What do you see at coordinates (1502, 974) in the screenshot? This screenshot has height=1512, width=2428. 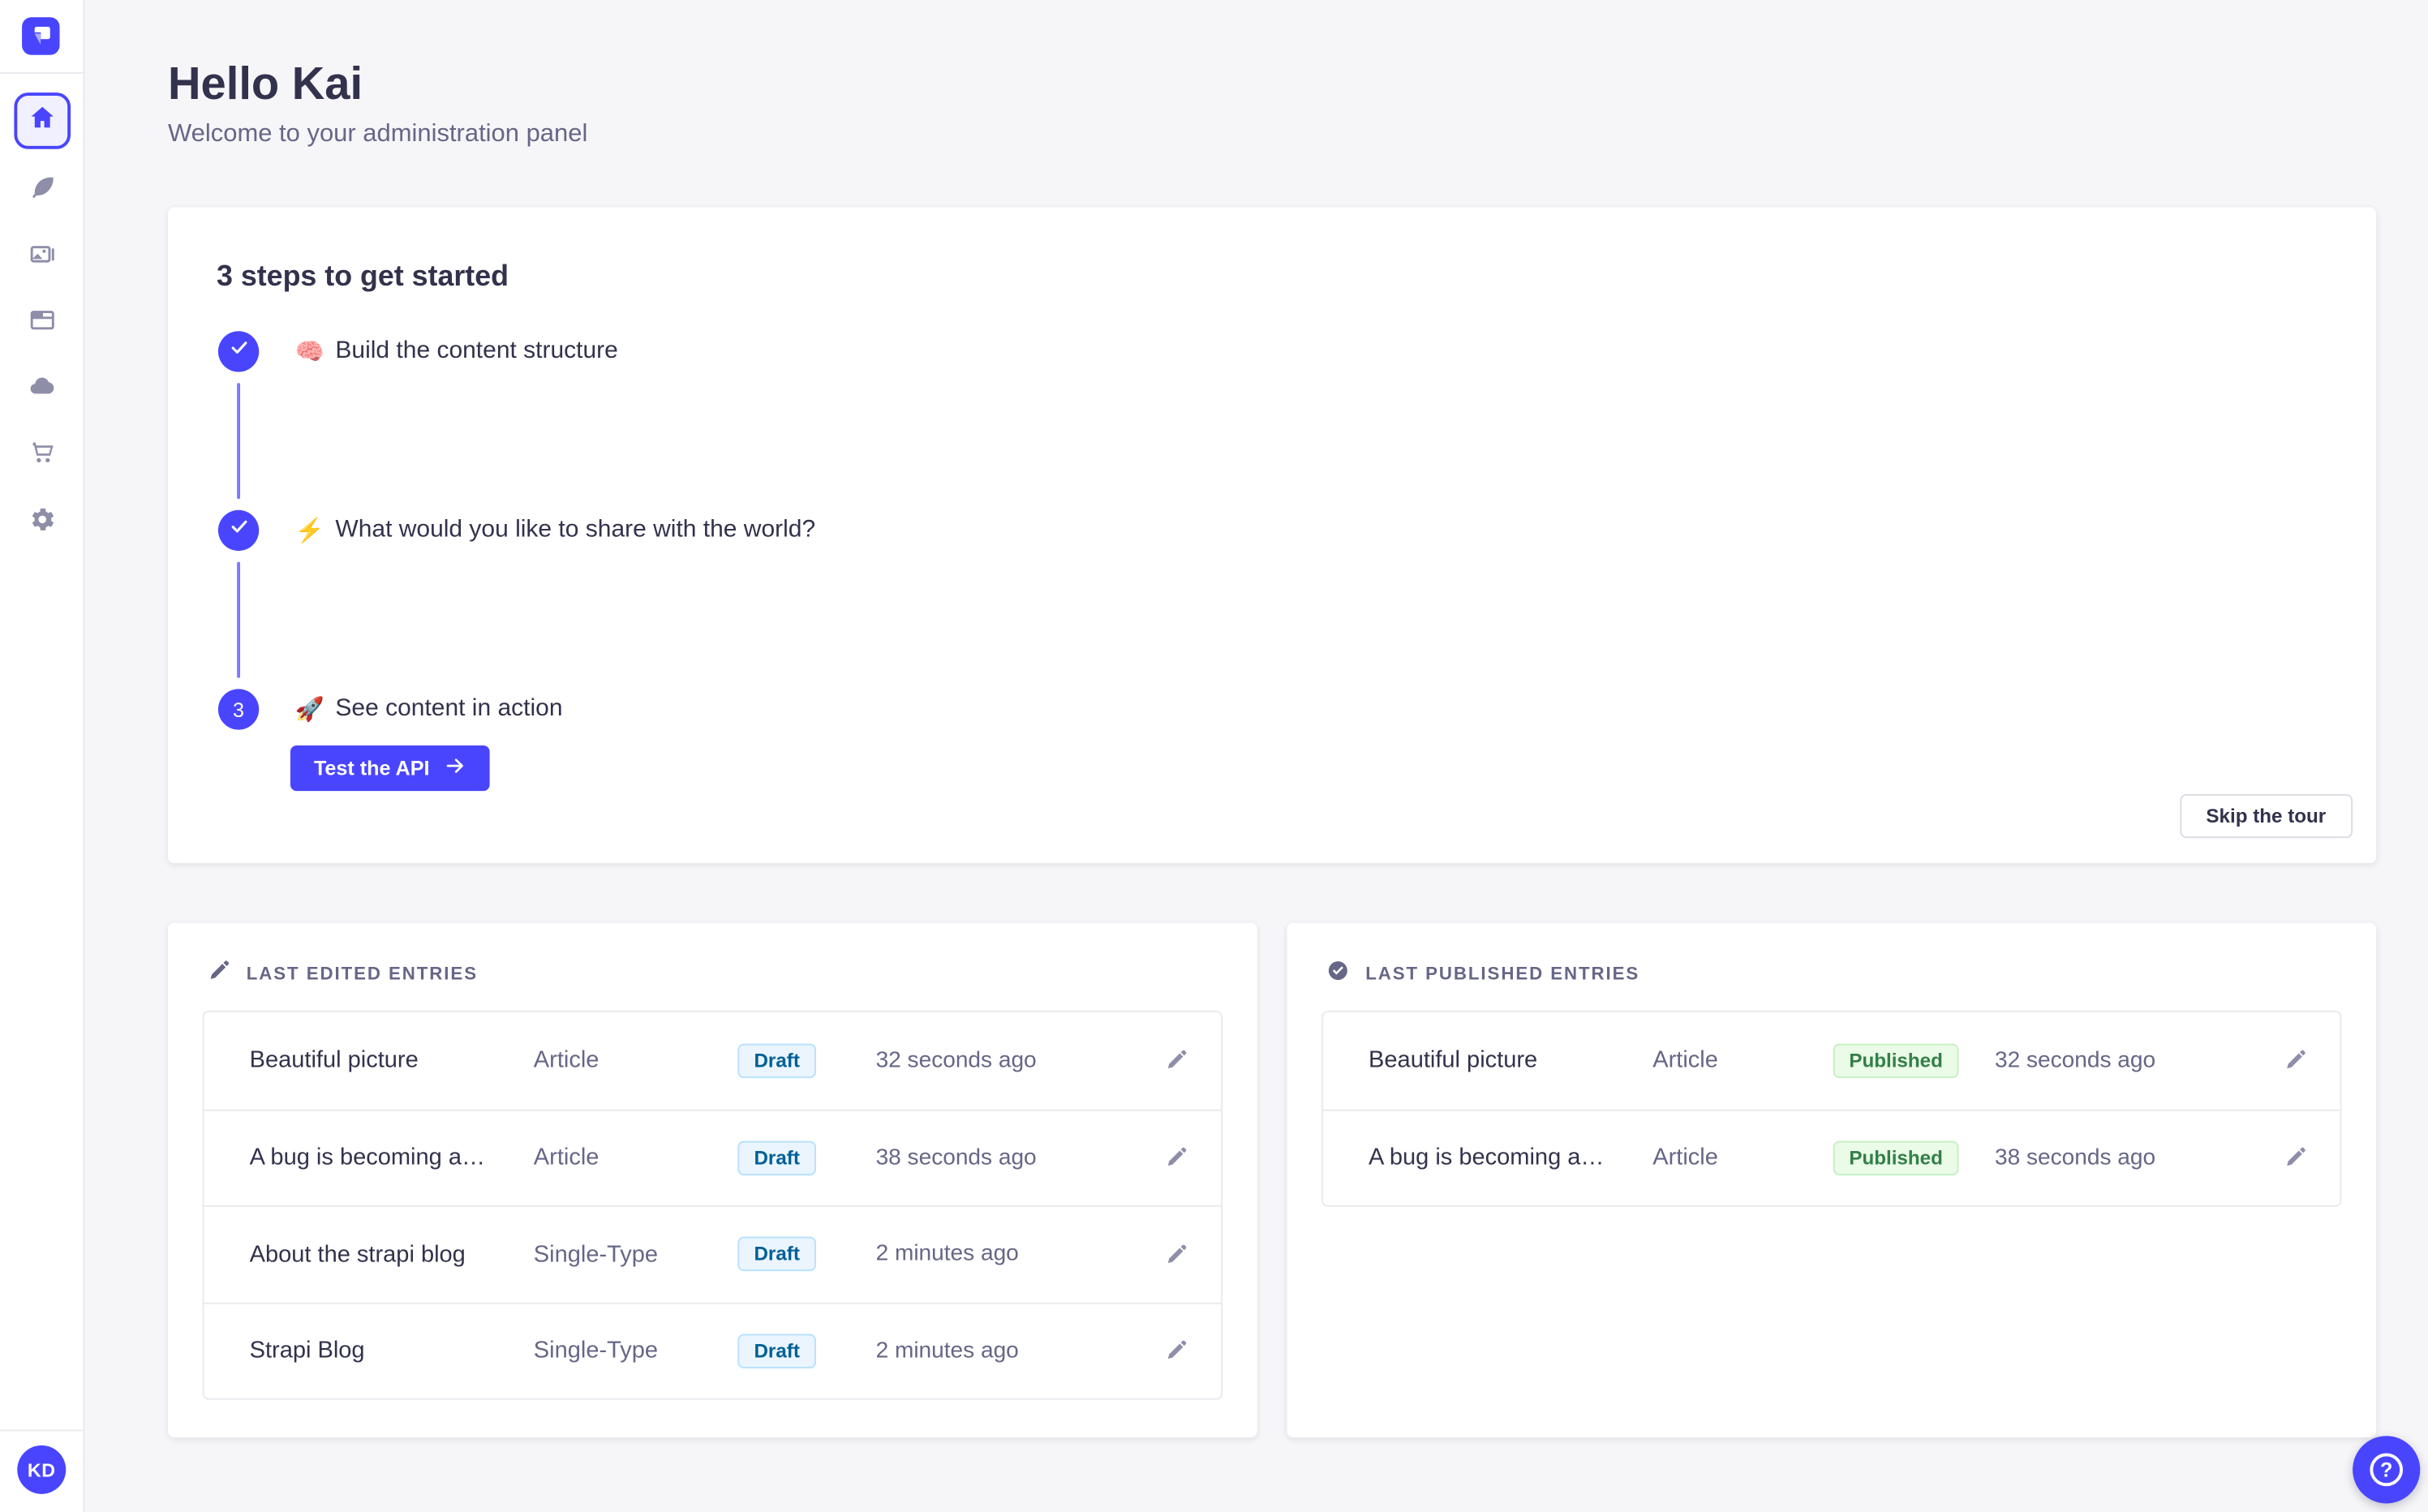 I see `last-published-title: LAST PUBLISHED ENTRIES` at bounding box center [1502, 974].